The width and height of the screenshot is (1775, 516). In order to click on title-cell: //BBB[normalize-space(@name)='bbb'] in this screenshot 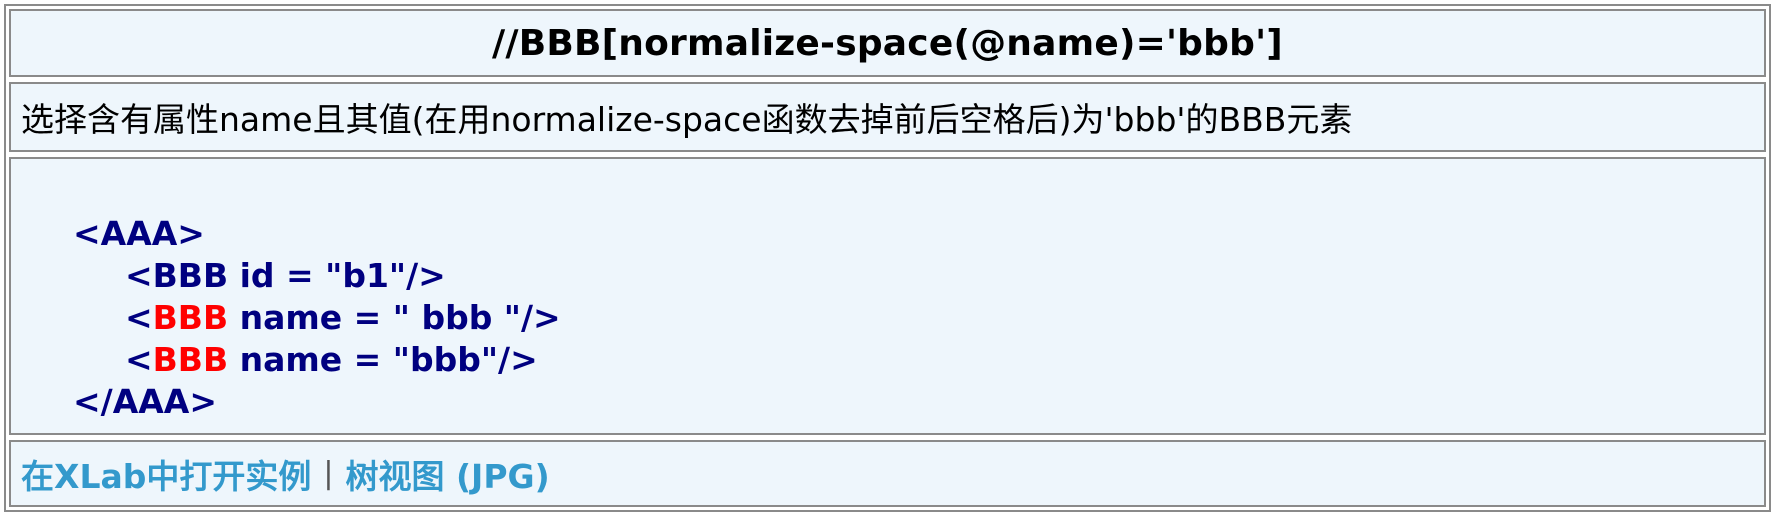, I will do `click(887, 43)`.